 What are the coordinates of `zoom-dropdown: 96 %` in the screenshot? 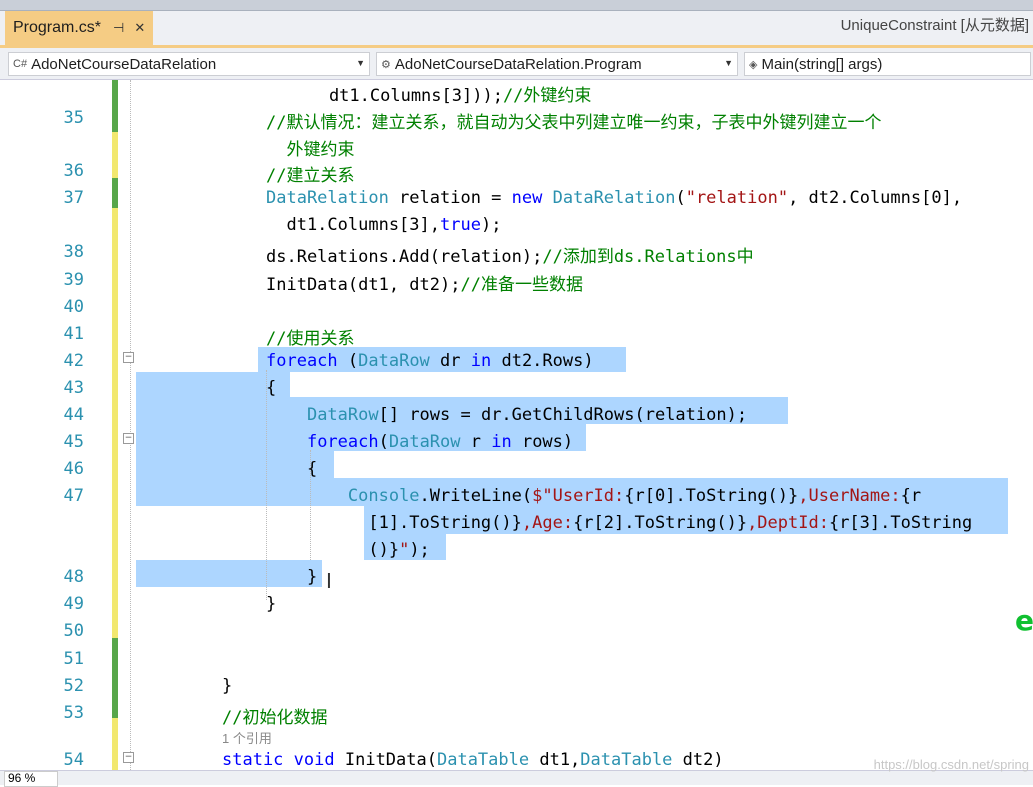 It's located at (31, 779).